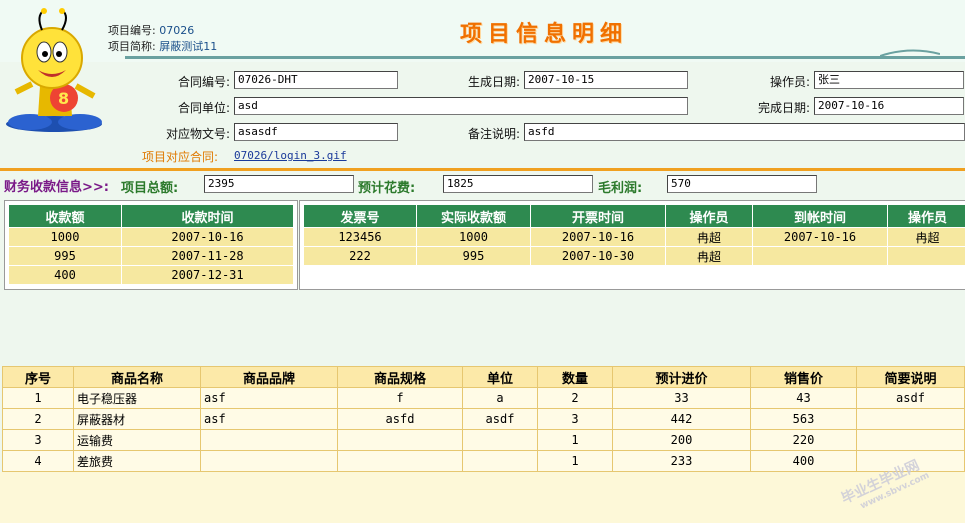 This screenshot has height=523, width=965. Describe the element at coordinates (473, 216) in the screenshot. I see `invoice-header-amount: 实际收款额` at that location.